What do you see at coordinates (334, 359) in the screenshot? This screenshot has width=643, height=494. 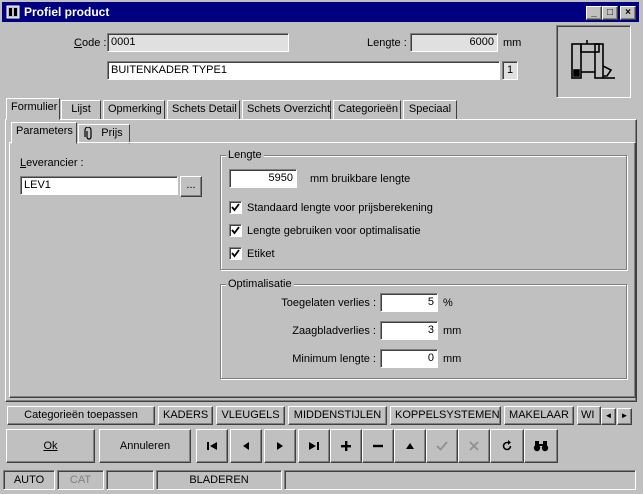 I see `minimum-length-label: Minimum lengte :` at bounding box center [334, 359].